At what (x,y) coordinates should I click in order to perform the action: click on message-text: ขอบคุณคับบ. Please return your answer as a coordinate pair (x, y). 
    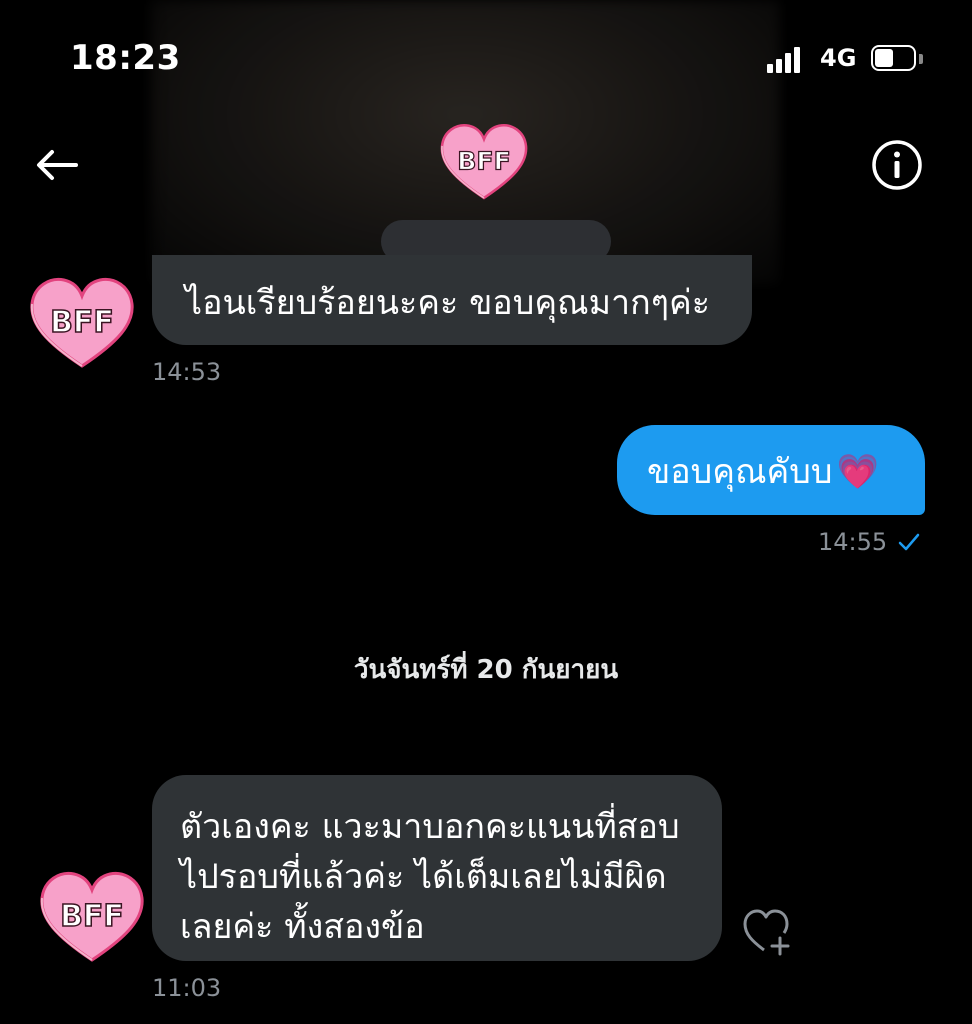
    Looking at the image, I should click on (740, 472).